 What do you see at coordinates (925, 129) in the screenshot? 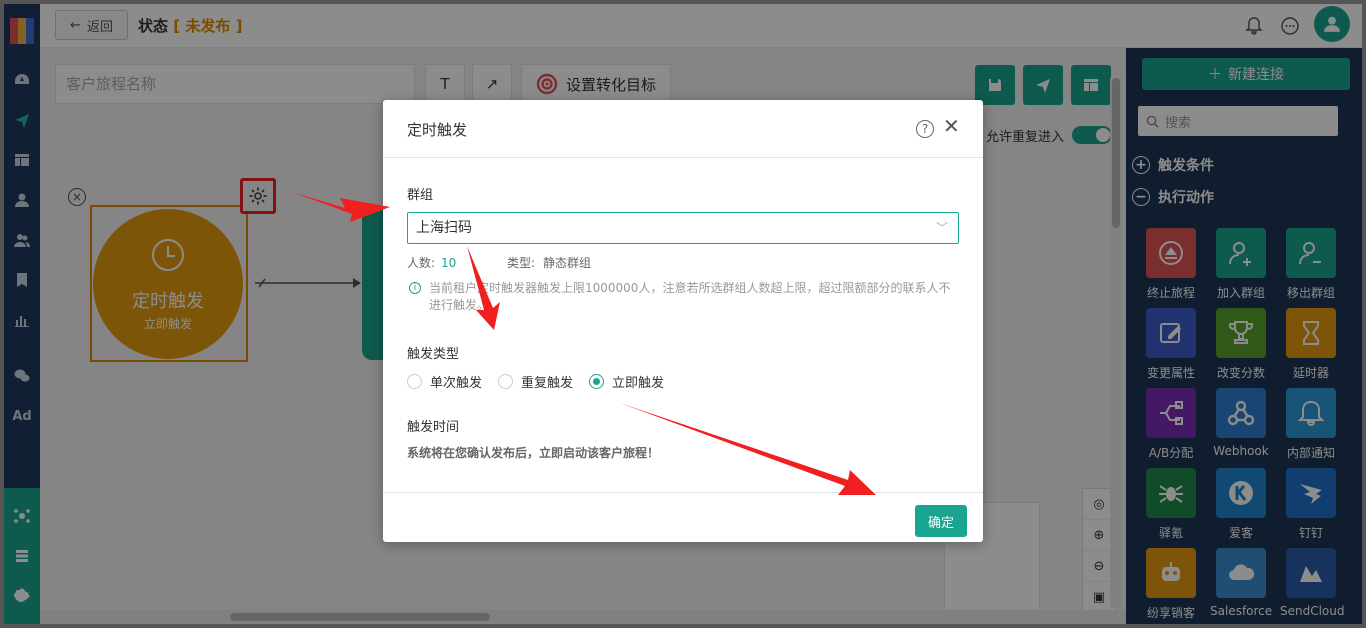
I see `help-icon: ?` at bounding box center [925, 129].